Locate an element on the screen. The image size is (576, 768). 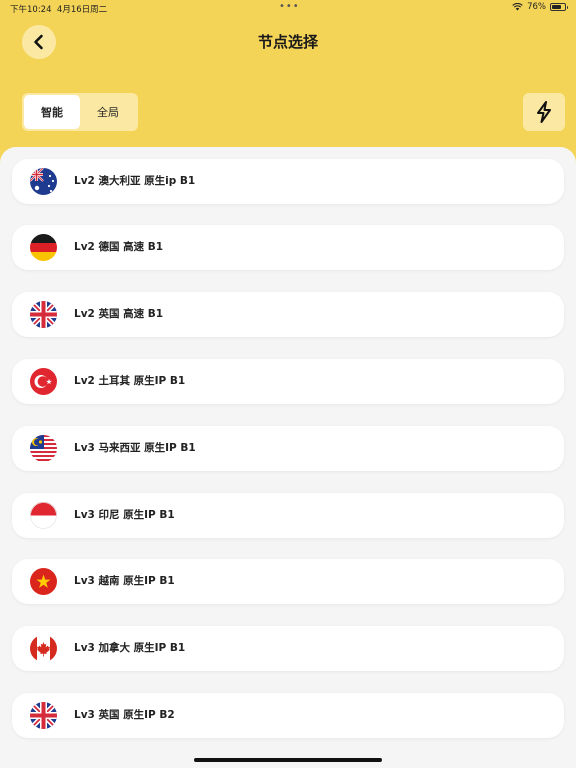
node-item: Lv3 马来西亚 原生IP B1 is located at coordinates (288, 448).